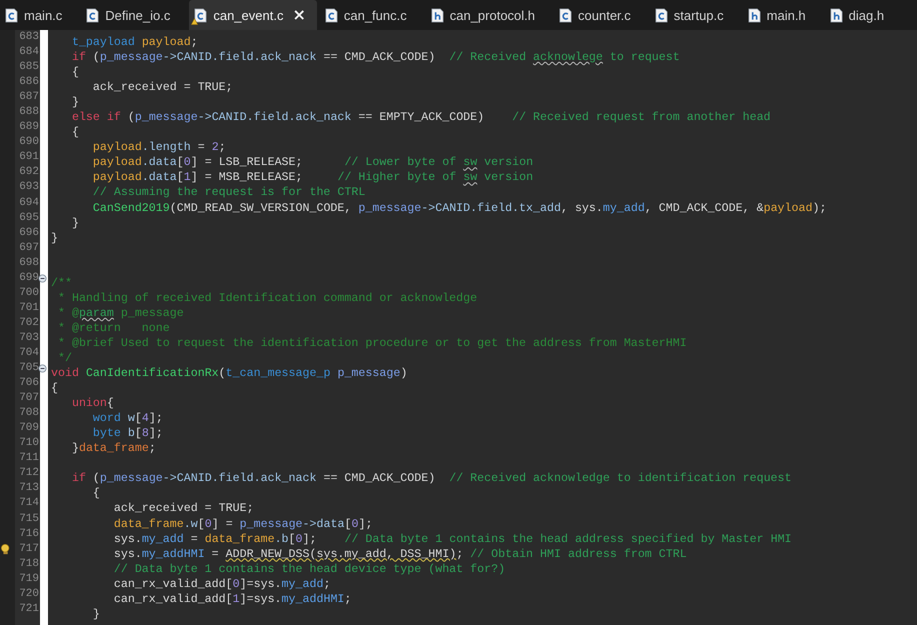 The height and width of the screenshot is (625, 917). Describe the element at coordinates (29, 52) in the screenshot. I see `line-number: 684` at that location.